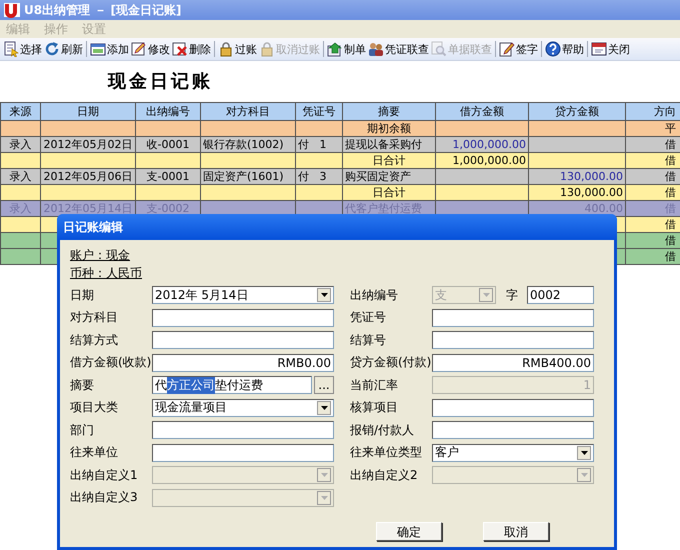 The height and width of the screenshot is (550, 680). What do you see at coordinates (180, 49) in the screenshot?
I see `delete-icon` at bounding box center [180, 49].